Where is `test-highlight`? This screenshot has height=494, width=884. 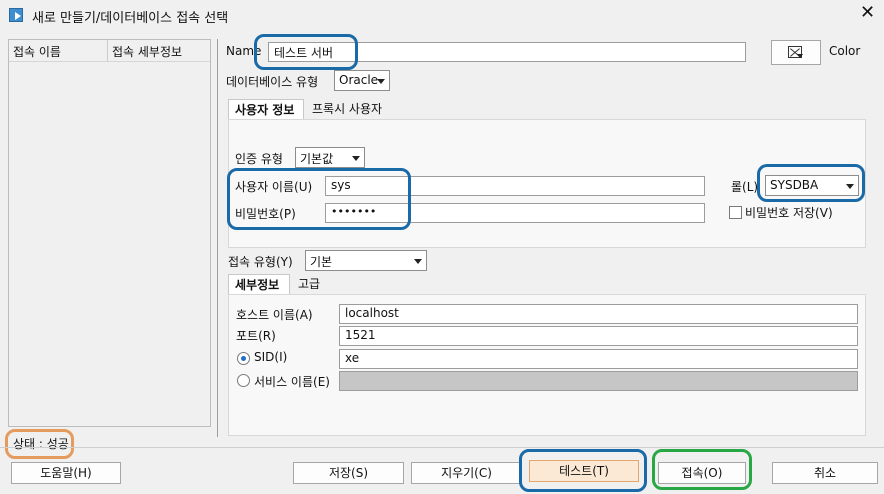 test-highlight is located at coordinates (583, 470).